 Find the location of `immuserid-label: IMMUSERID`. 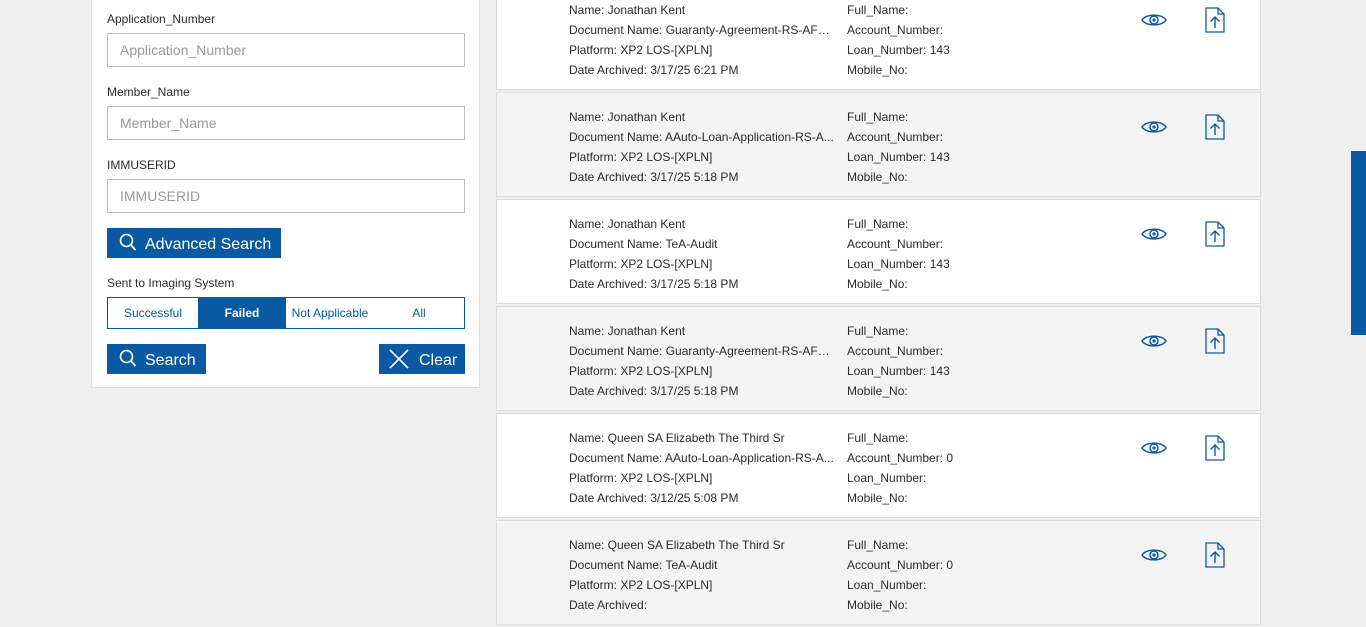

immuserid-label: IMMUSERID is located at coordinates (141, 165).